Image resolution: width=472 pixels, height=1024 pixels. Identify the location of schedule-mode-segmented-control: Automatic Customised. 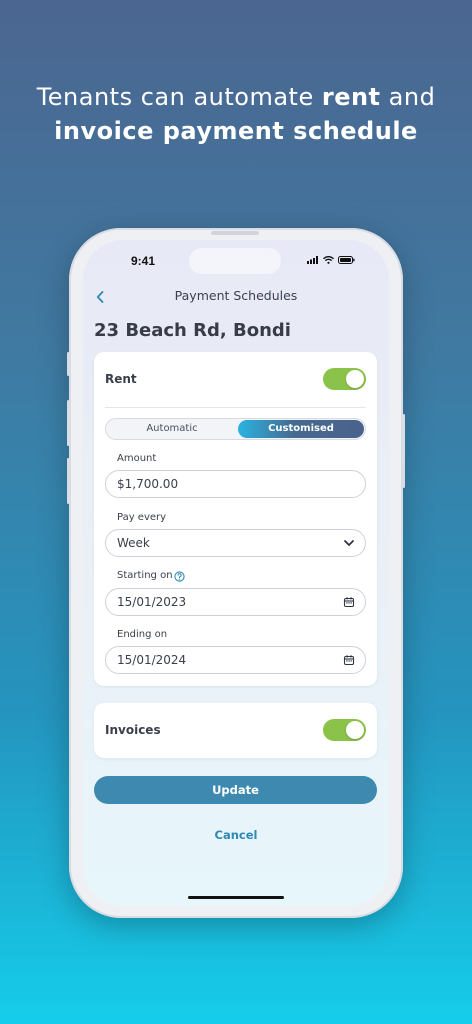
(235, 429).